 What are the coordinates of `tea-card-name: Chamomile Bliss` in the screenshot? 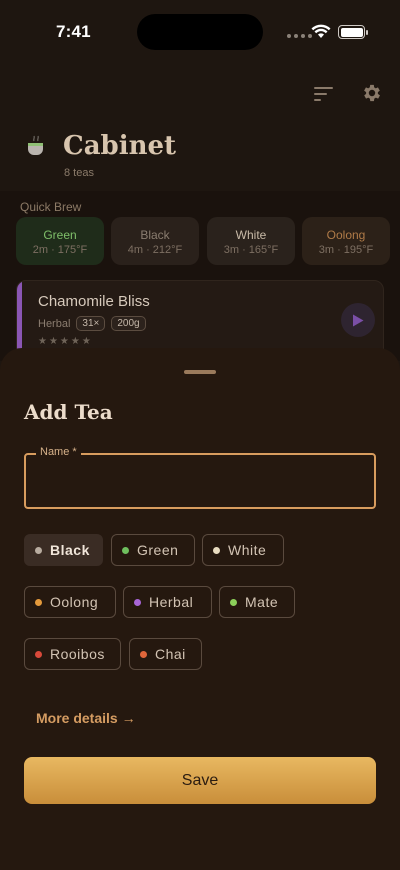 It's located at (94, 301).